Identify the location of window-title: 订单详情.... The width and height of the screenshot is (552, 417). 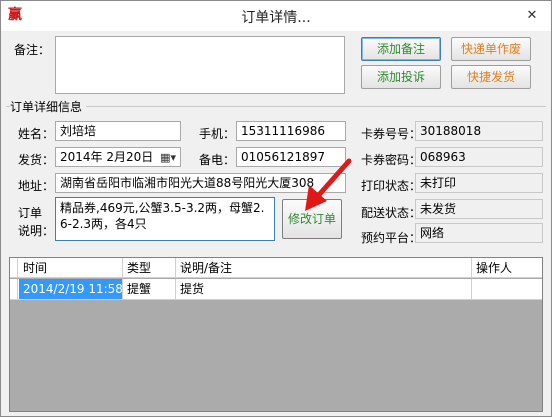
(276, 18).